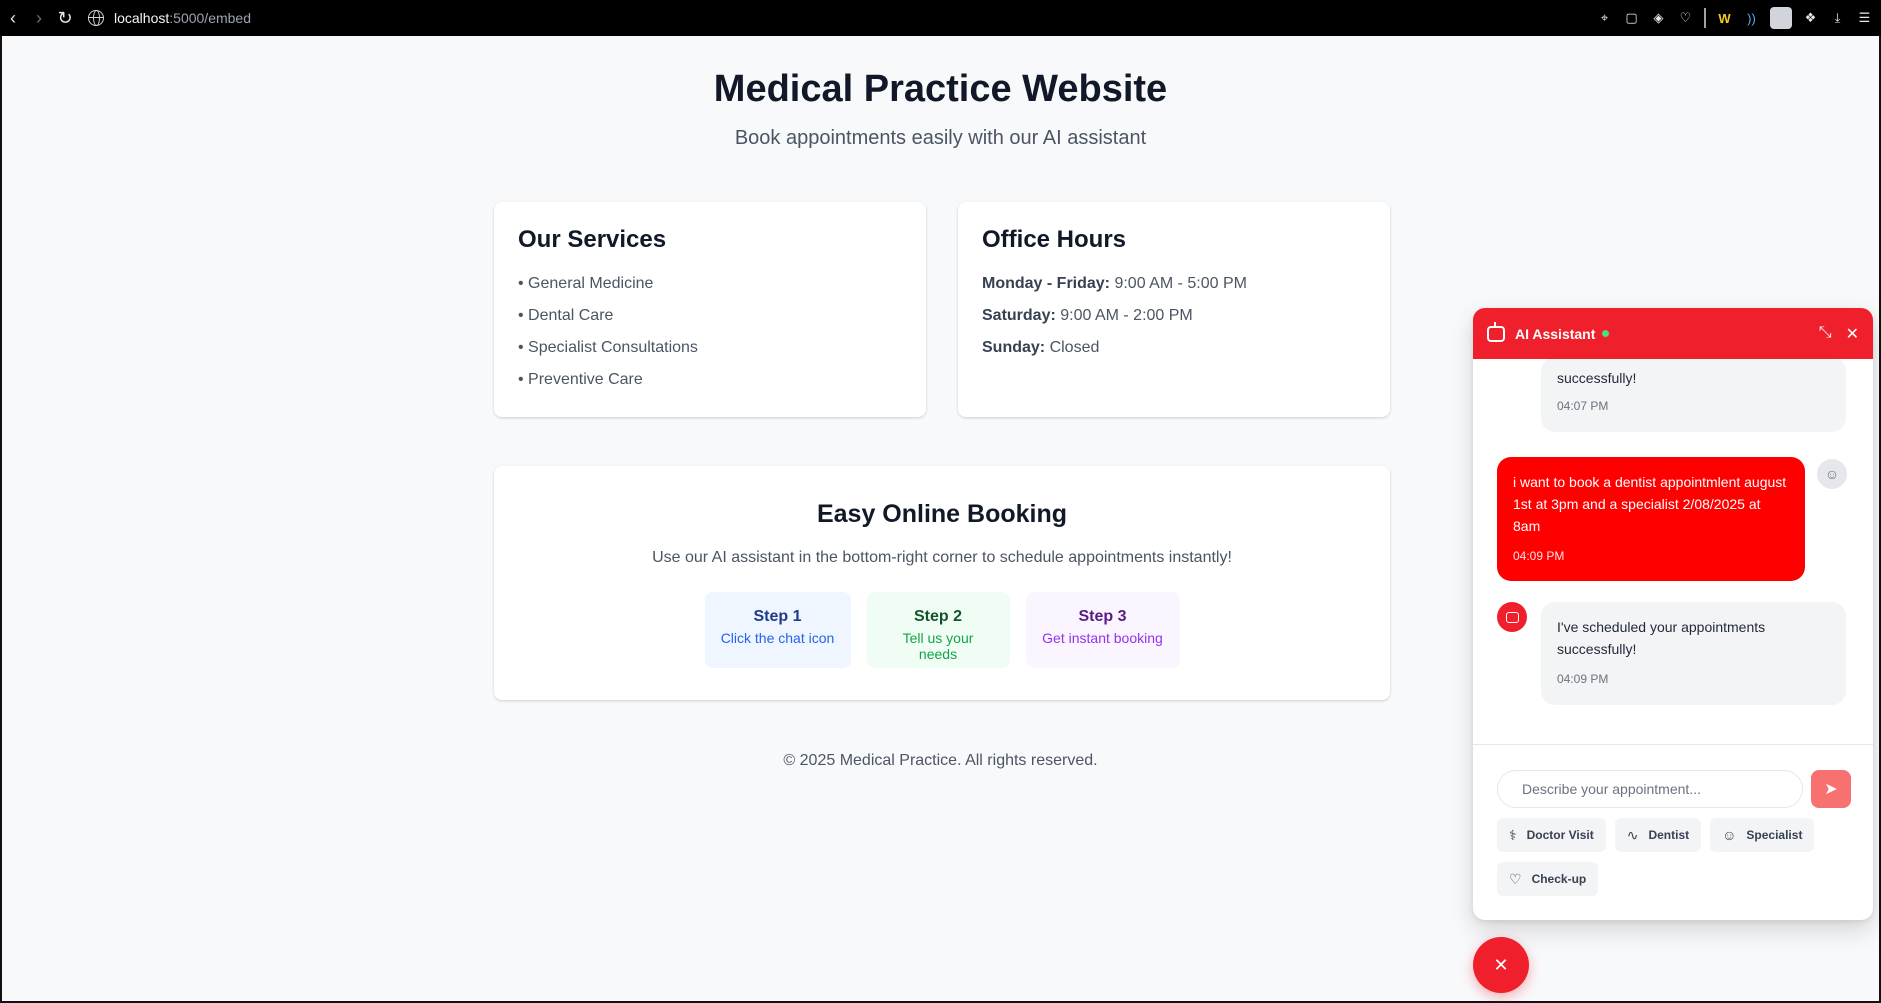 Image resolution: width=1881 pixels, height=1003 pixels. I want to click on toolbar-divider, so click(1705, 18).